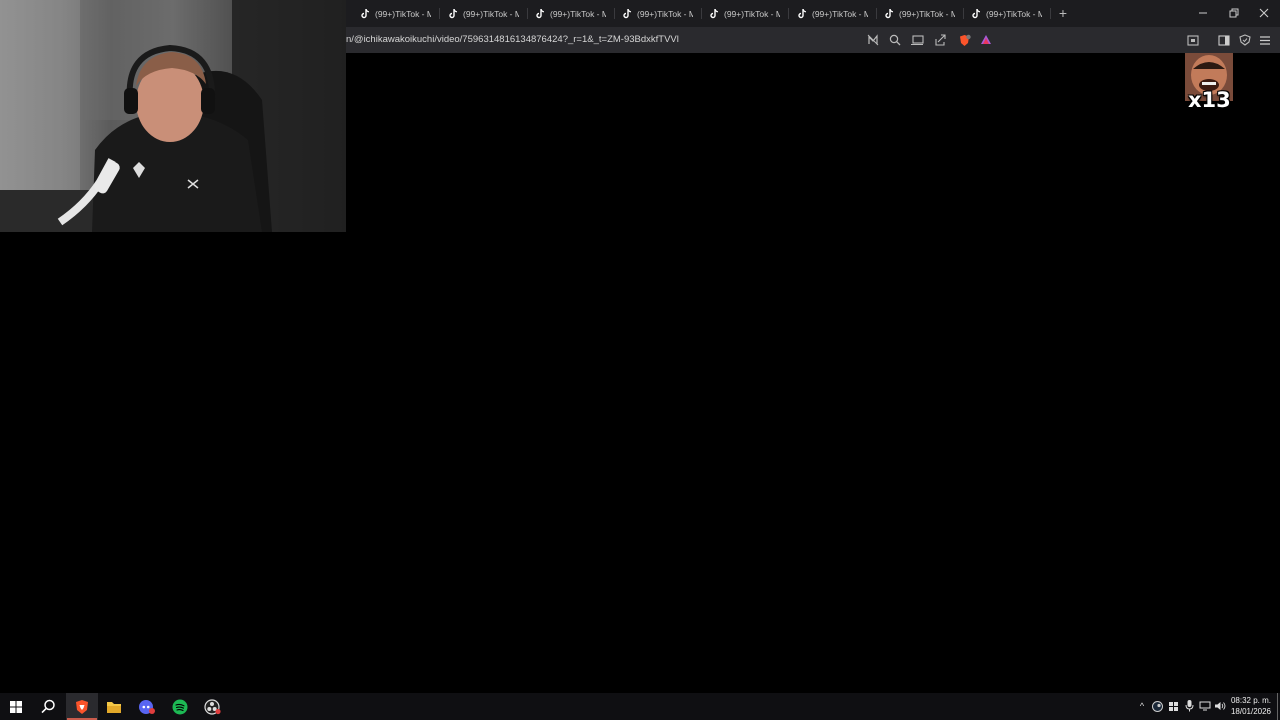 This screenshot has width=1280, height=720. I want to click on file-explorer-icon, so click(114, 706).